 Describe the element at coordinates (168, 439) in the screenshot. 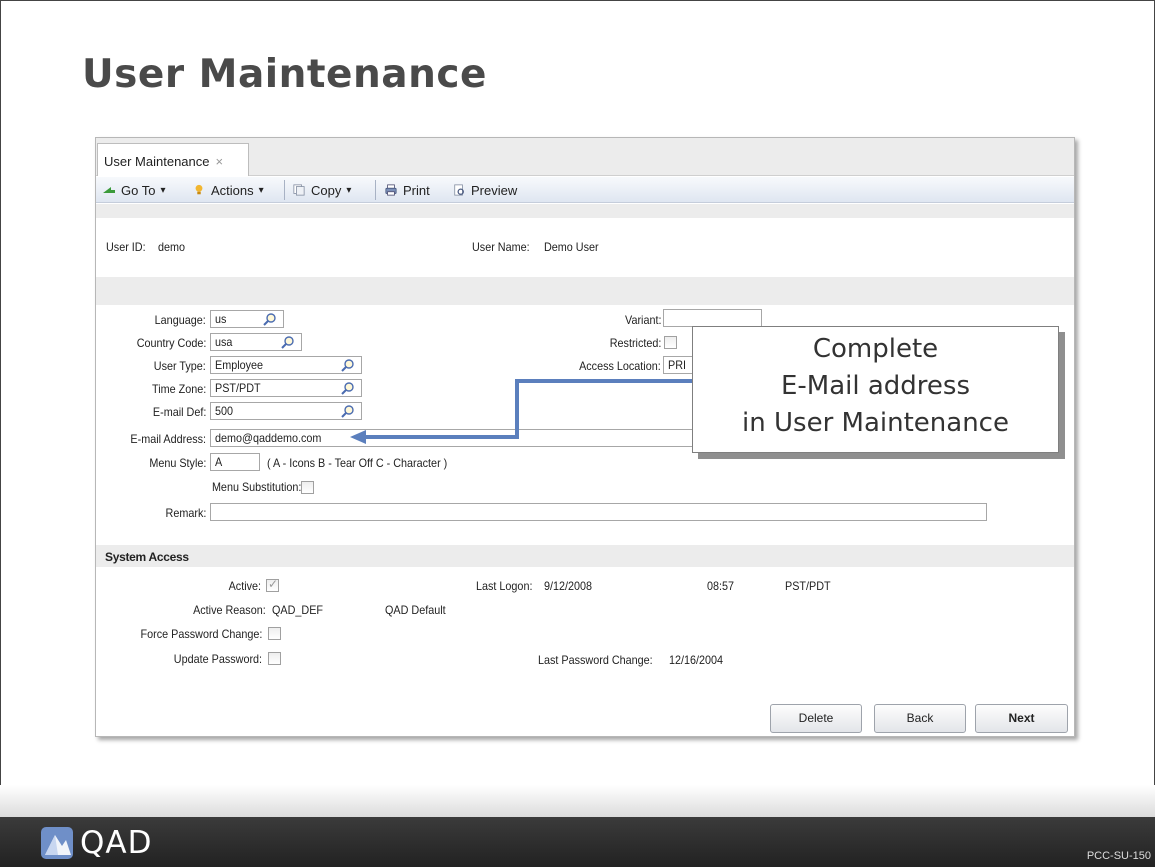

I see `email-address-label: E-mail Address:` at that location.